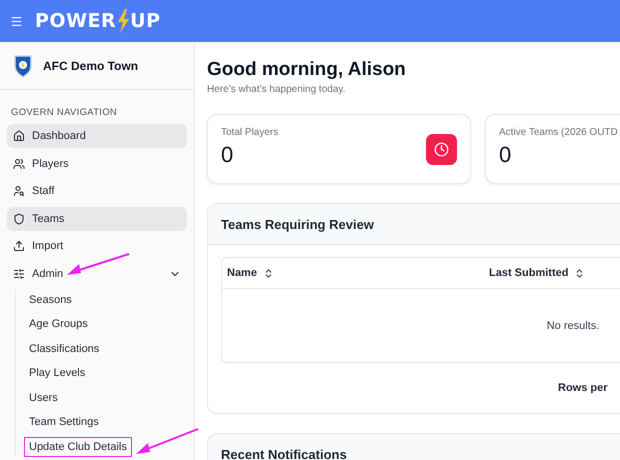  What do you see at coordinates (57, 373) in the screenshot?
I see `sub-nav-item: Play Levels` at bounding box center [57, 373].